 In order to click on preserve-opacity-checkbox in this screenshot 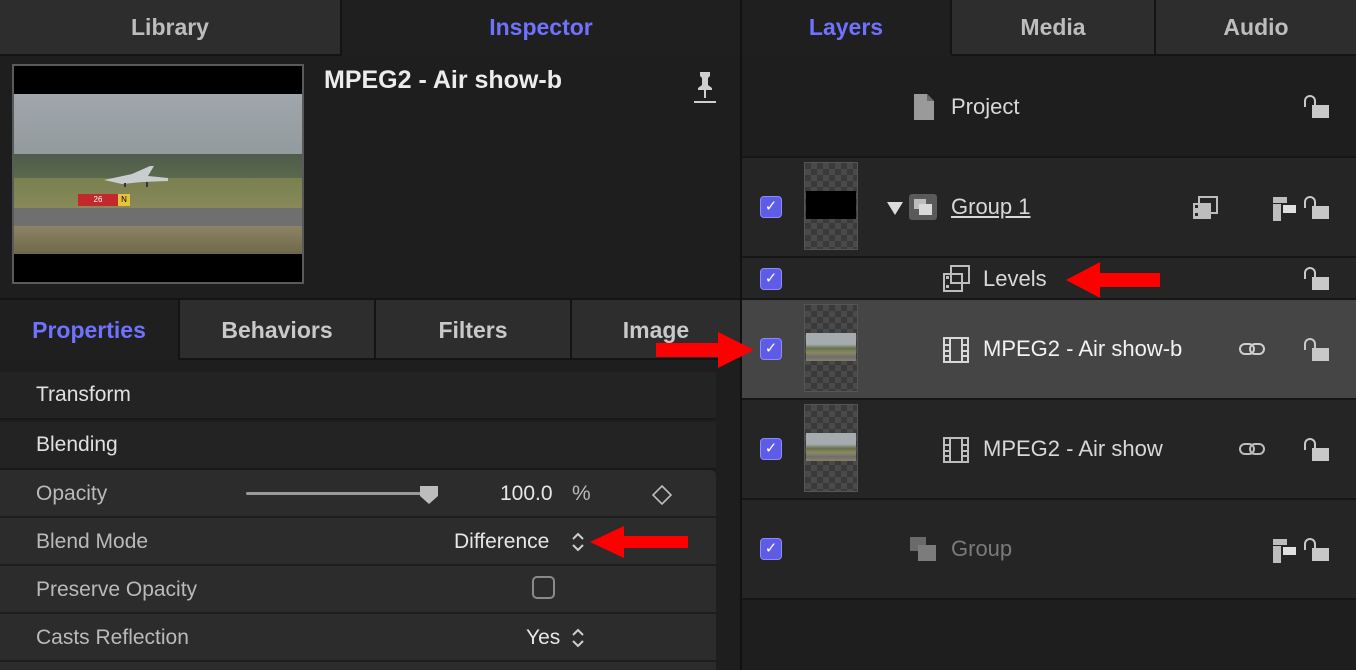, I will do `click(543, 587)`.